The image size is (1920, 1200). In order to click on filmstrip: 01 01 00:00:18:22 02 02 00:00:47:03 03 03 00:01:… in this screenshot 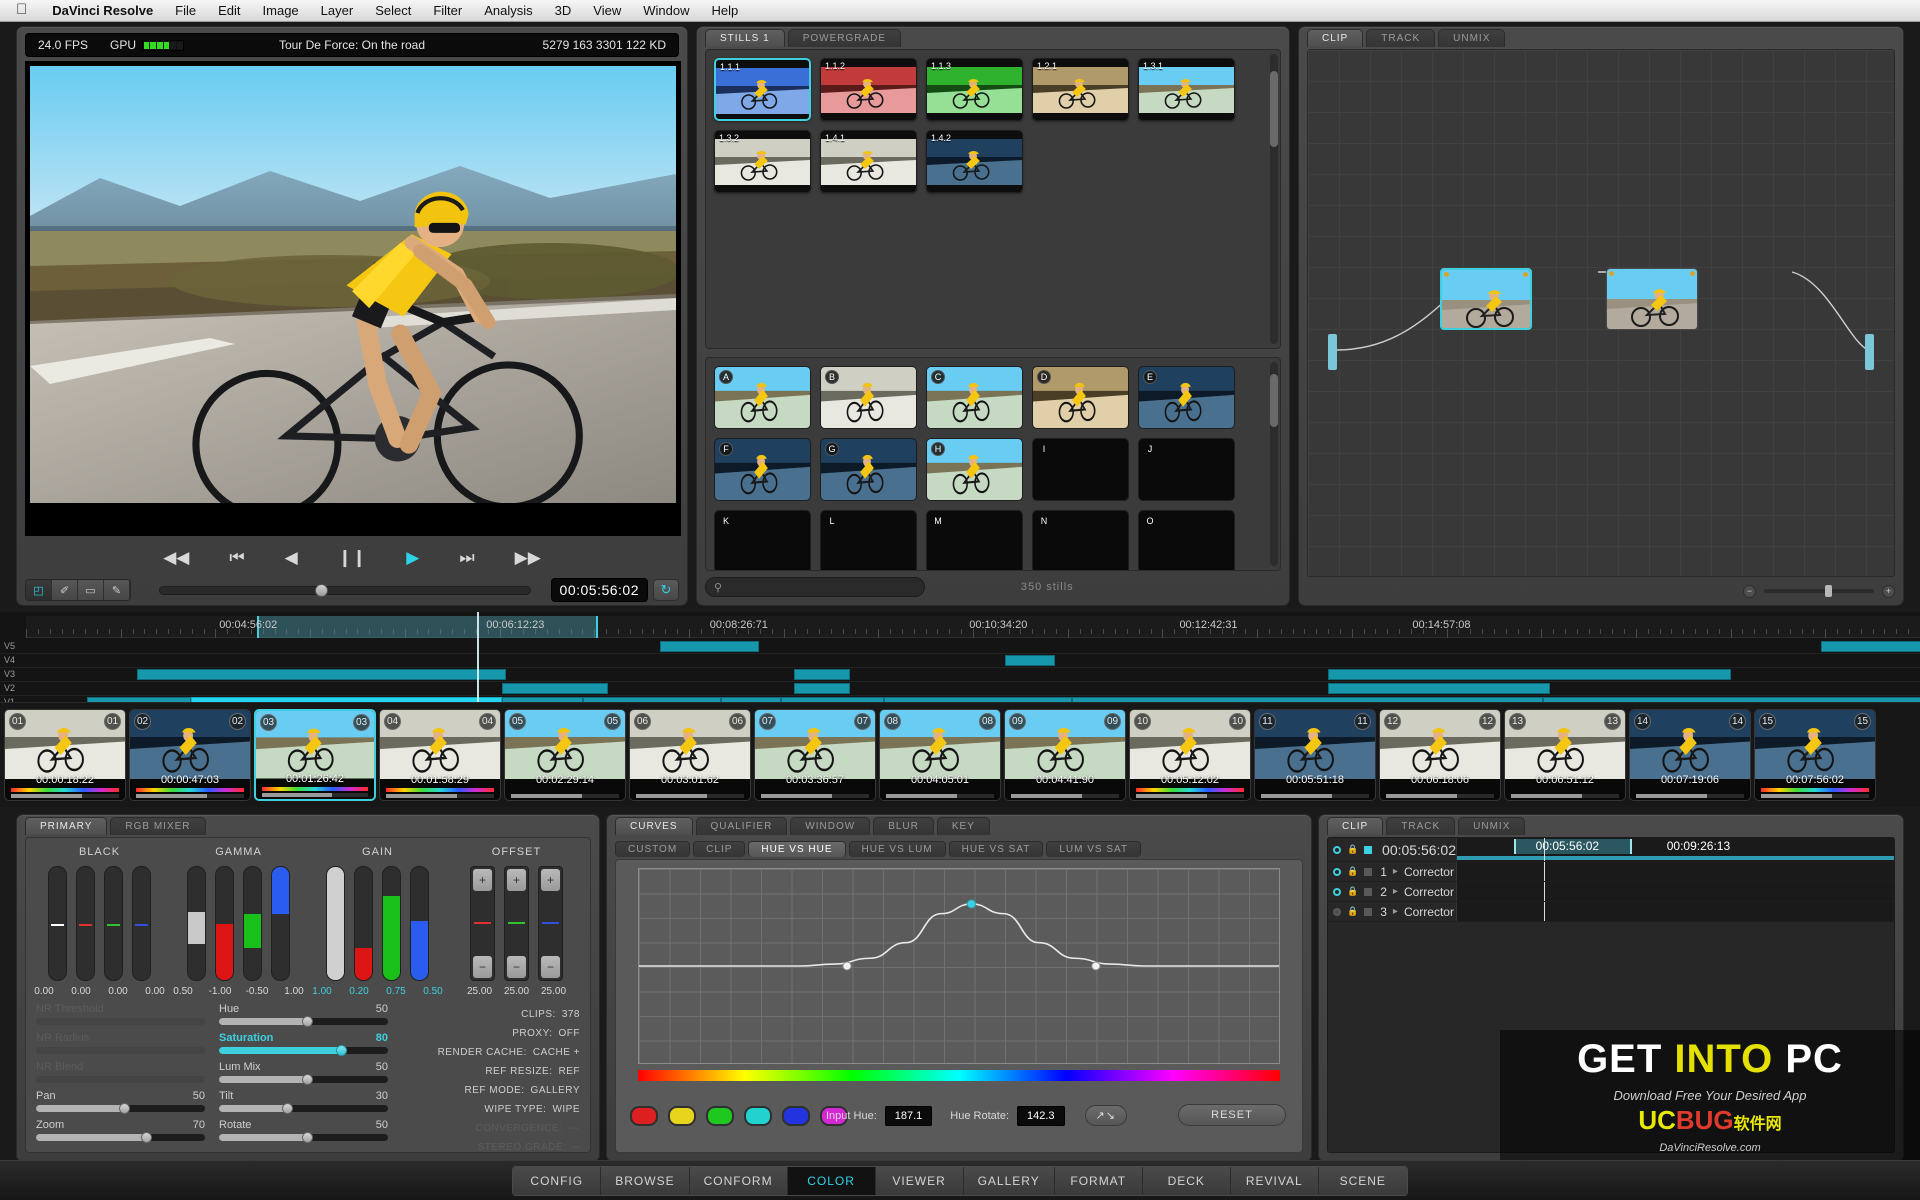, I will do `click(960, 754)`.